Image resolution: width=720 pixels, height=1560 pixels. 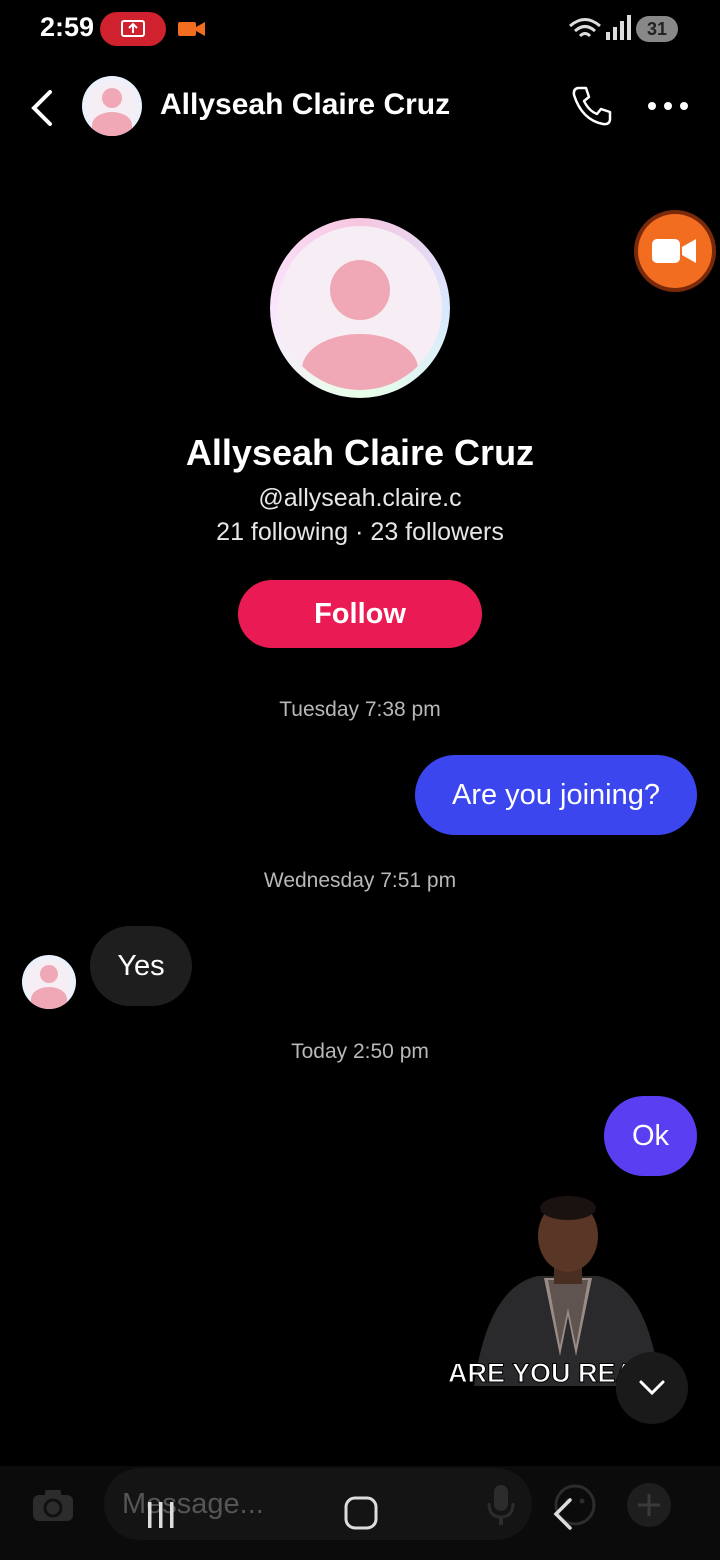 What do you see at coordinates (49, 982) in the screenshot?
I see `sender-avatar` at bounding box center [49, 982].